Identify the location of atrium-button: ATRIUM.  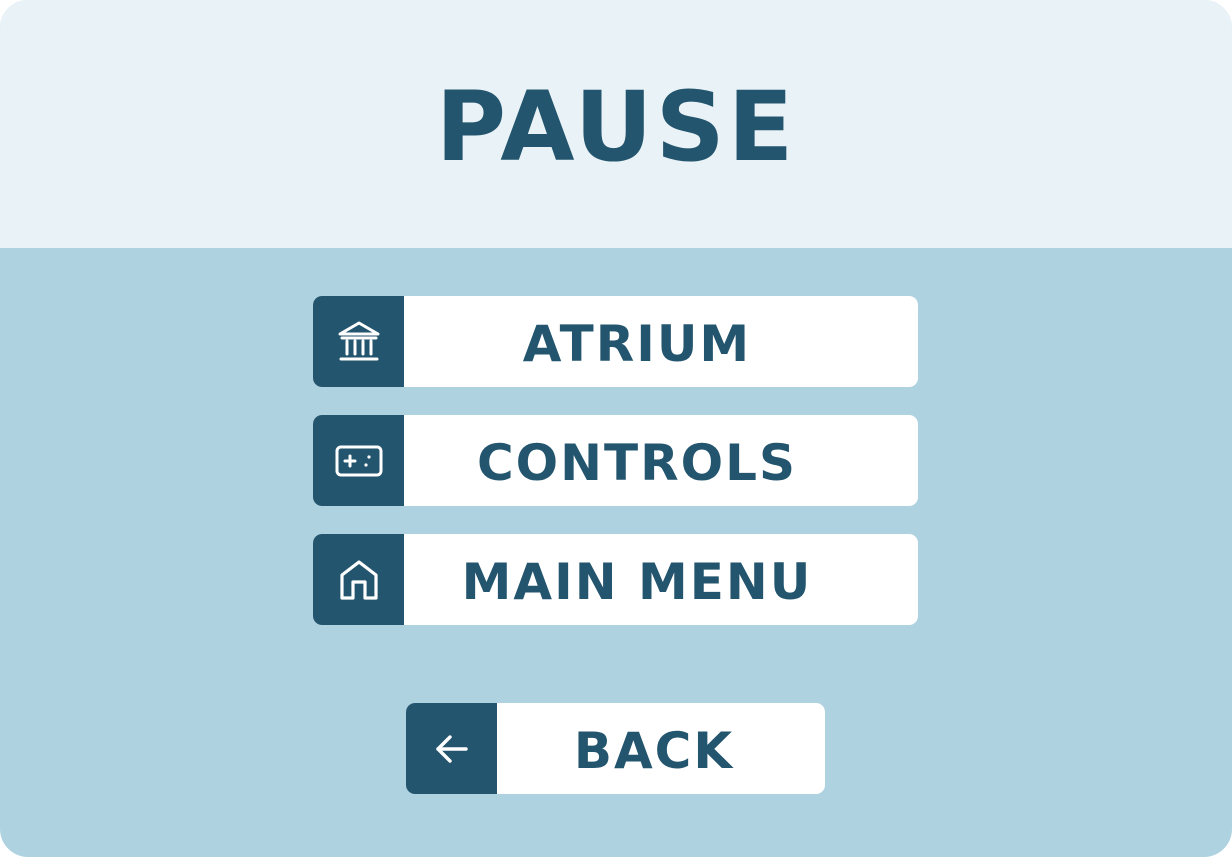
(615, 341).